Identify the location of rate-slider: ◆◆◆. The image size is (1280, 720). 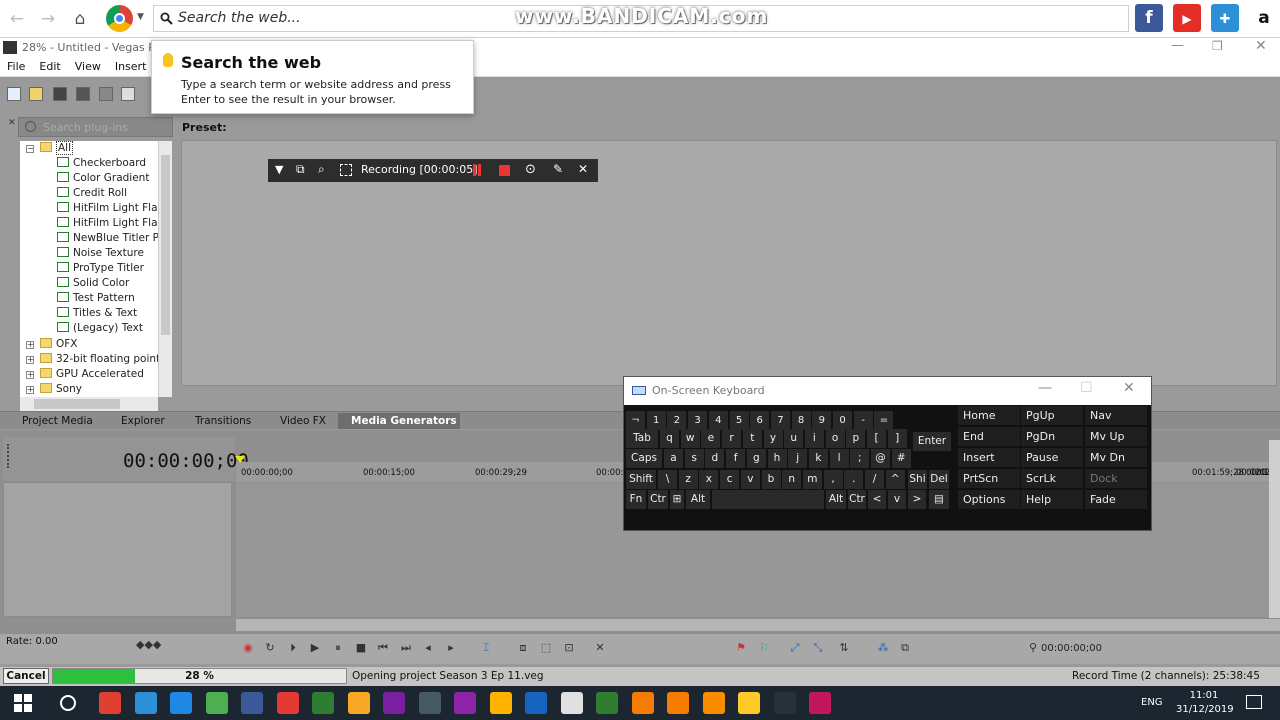
(148, 644).